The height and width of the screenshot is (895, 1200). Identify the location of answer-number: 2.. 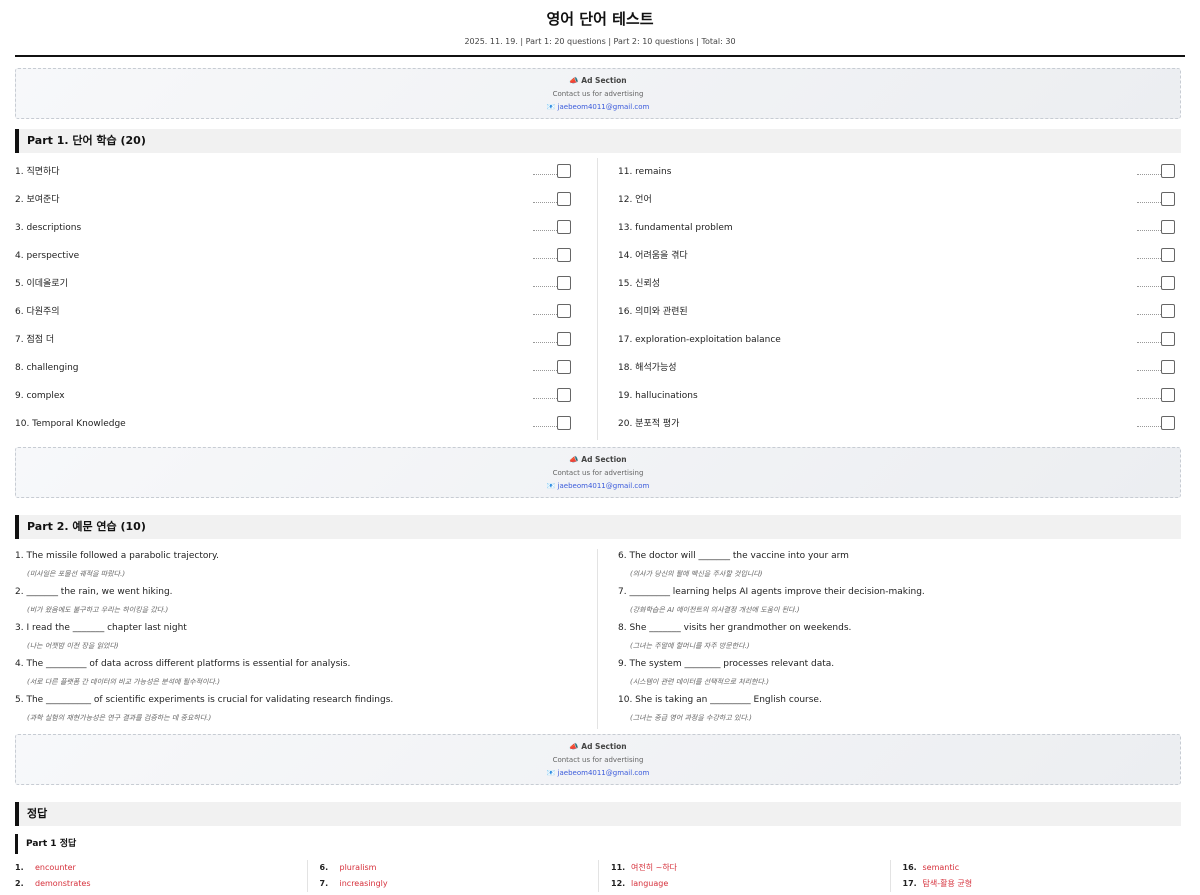
(19, 883).